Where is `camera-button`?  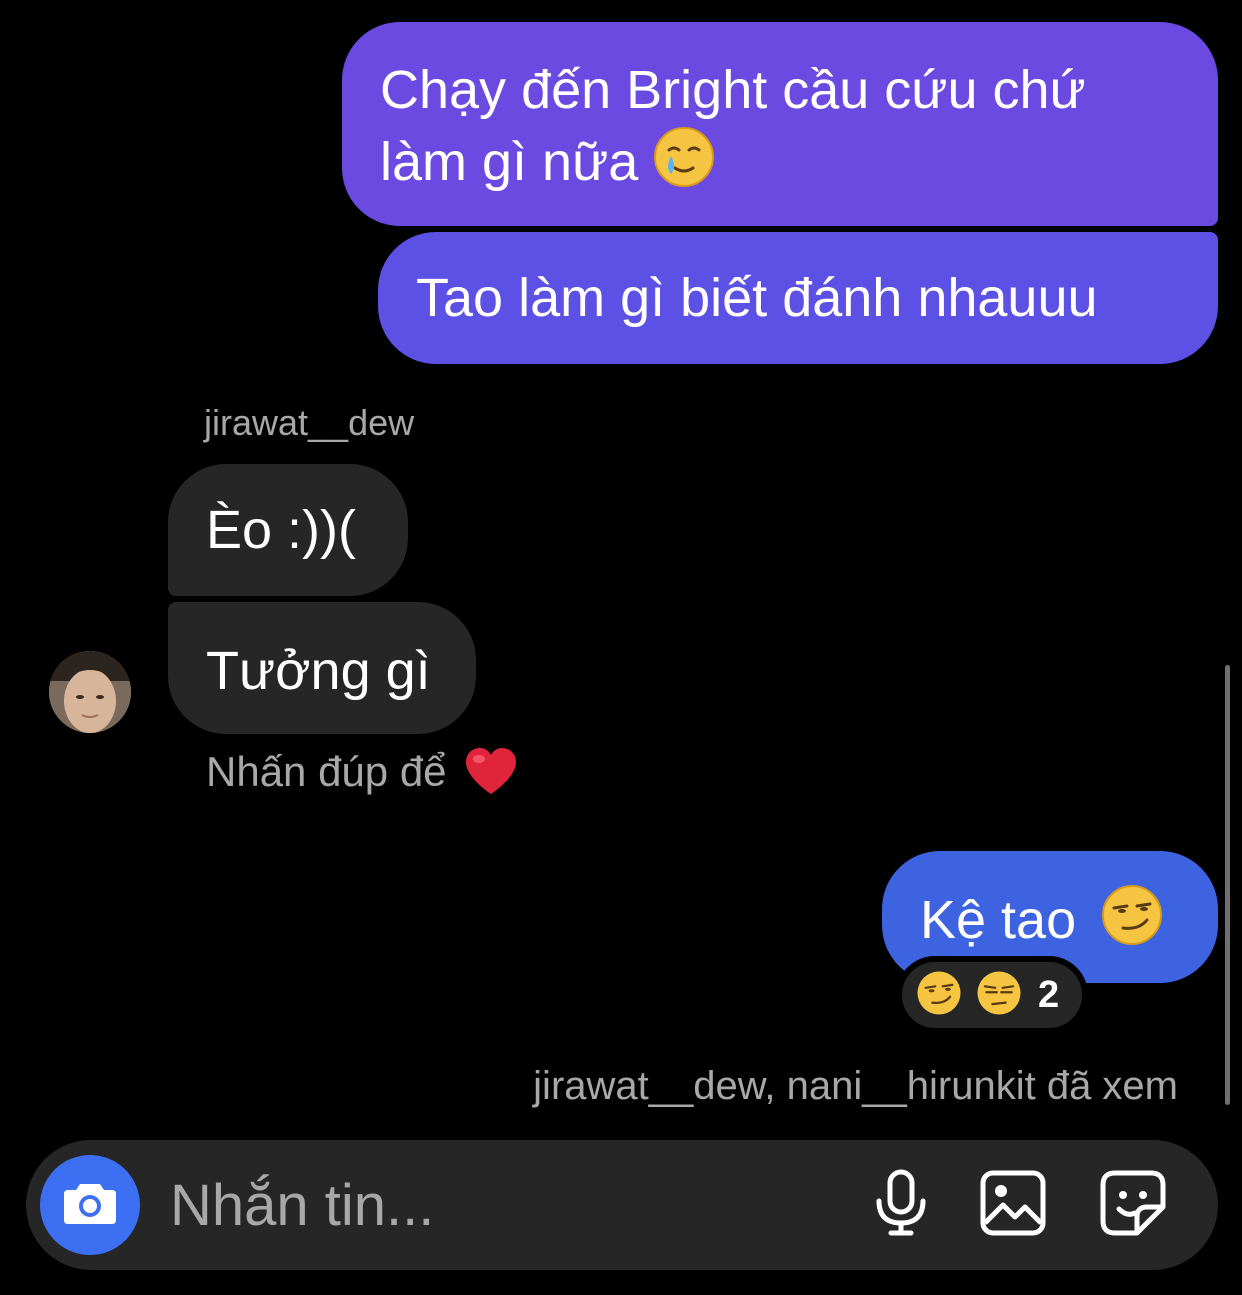 camera-button is located at coordinates (90, 1205).